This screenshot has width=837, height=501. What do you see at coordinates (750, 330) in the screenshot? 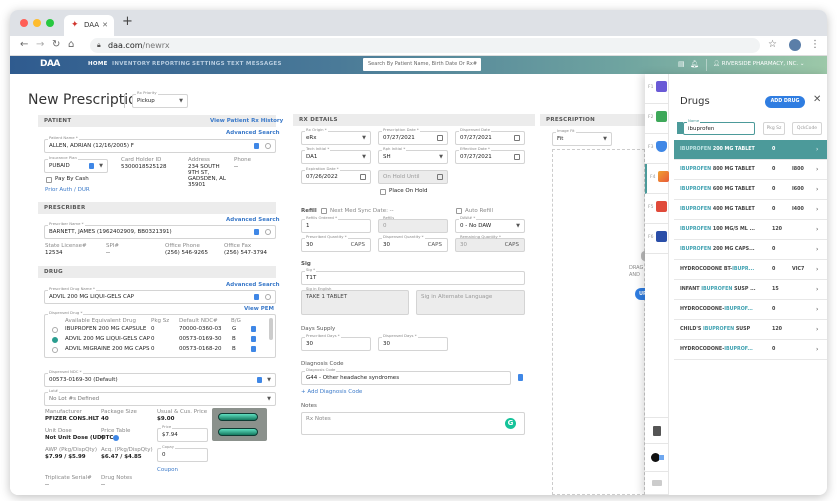
I see `drug-result-row: CHILD'S IBUPROFEN SUSP 120 ›` at bounding box center [750, 330].